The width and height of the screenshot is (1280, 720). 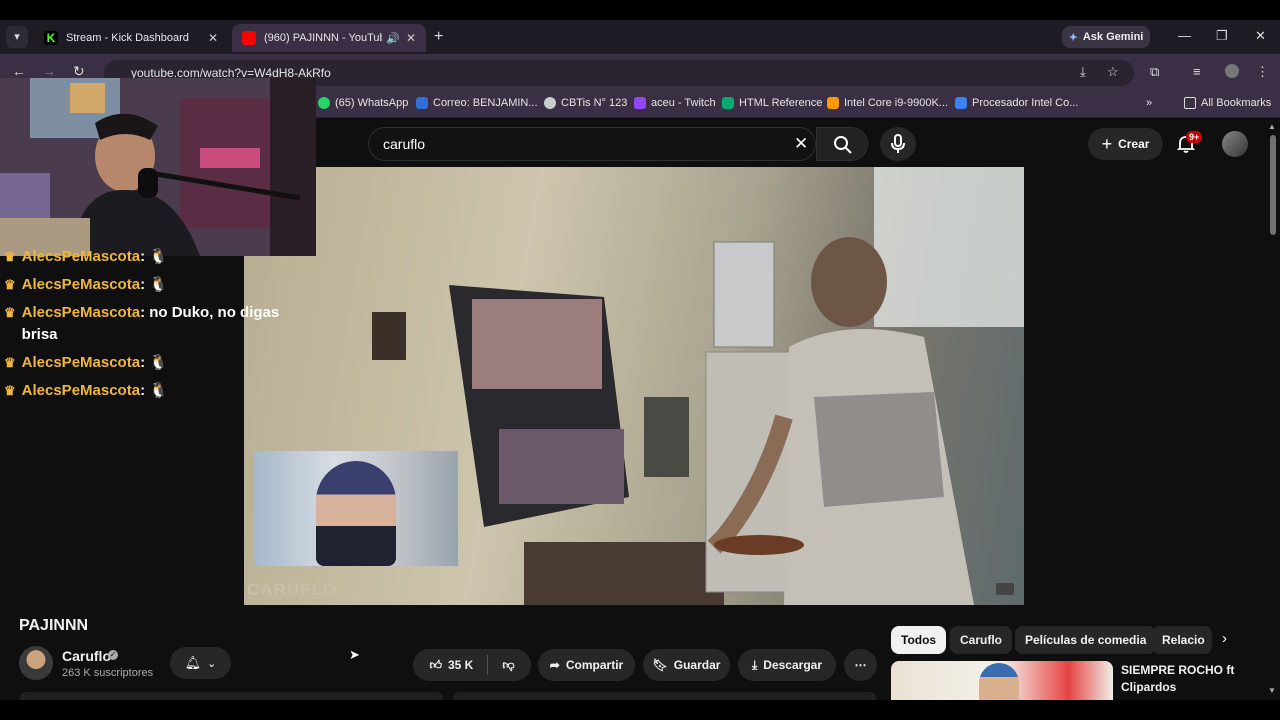 I want to click on chevron-right-icon: ›, so click(x=1224, y=638).